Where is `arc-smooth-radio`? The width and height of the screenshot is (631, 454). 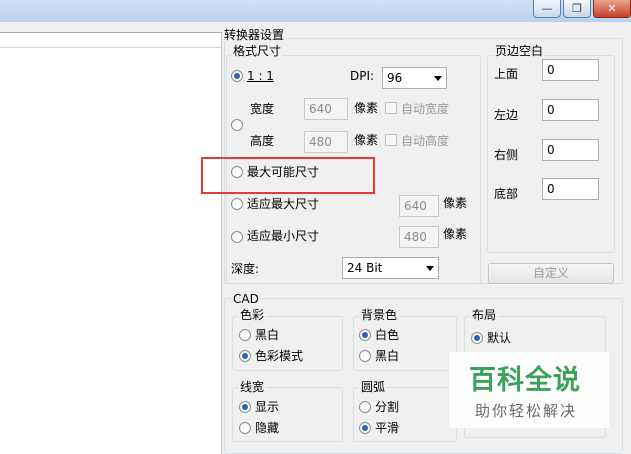 arc-smooth-radio is located at coordinates (365, 428).